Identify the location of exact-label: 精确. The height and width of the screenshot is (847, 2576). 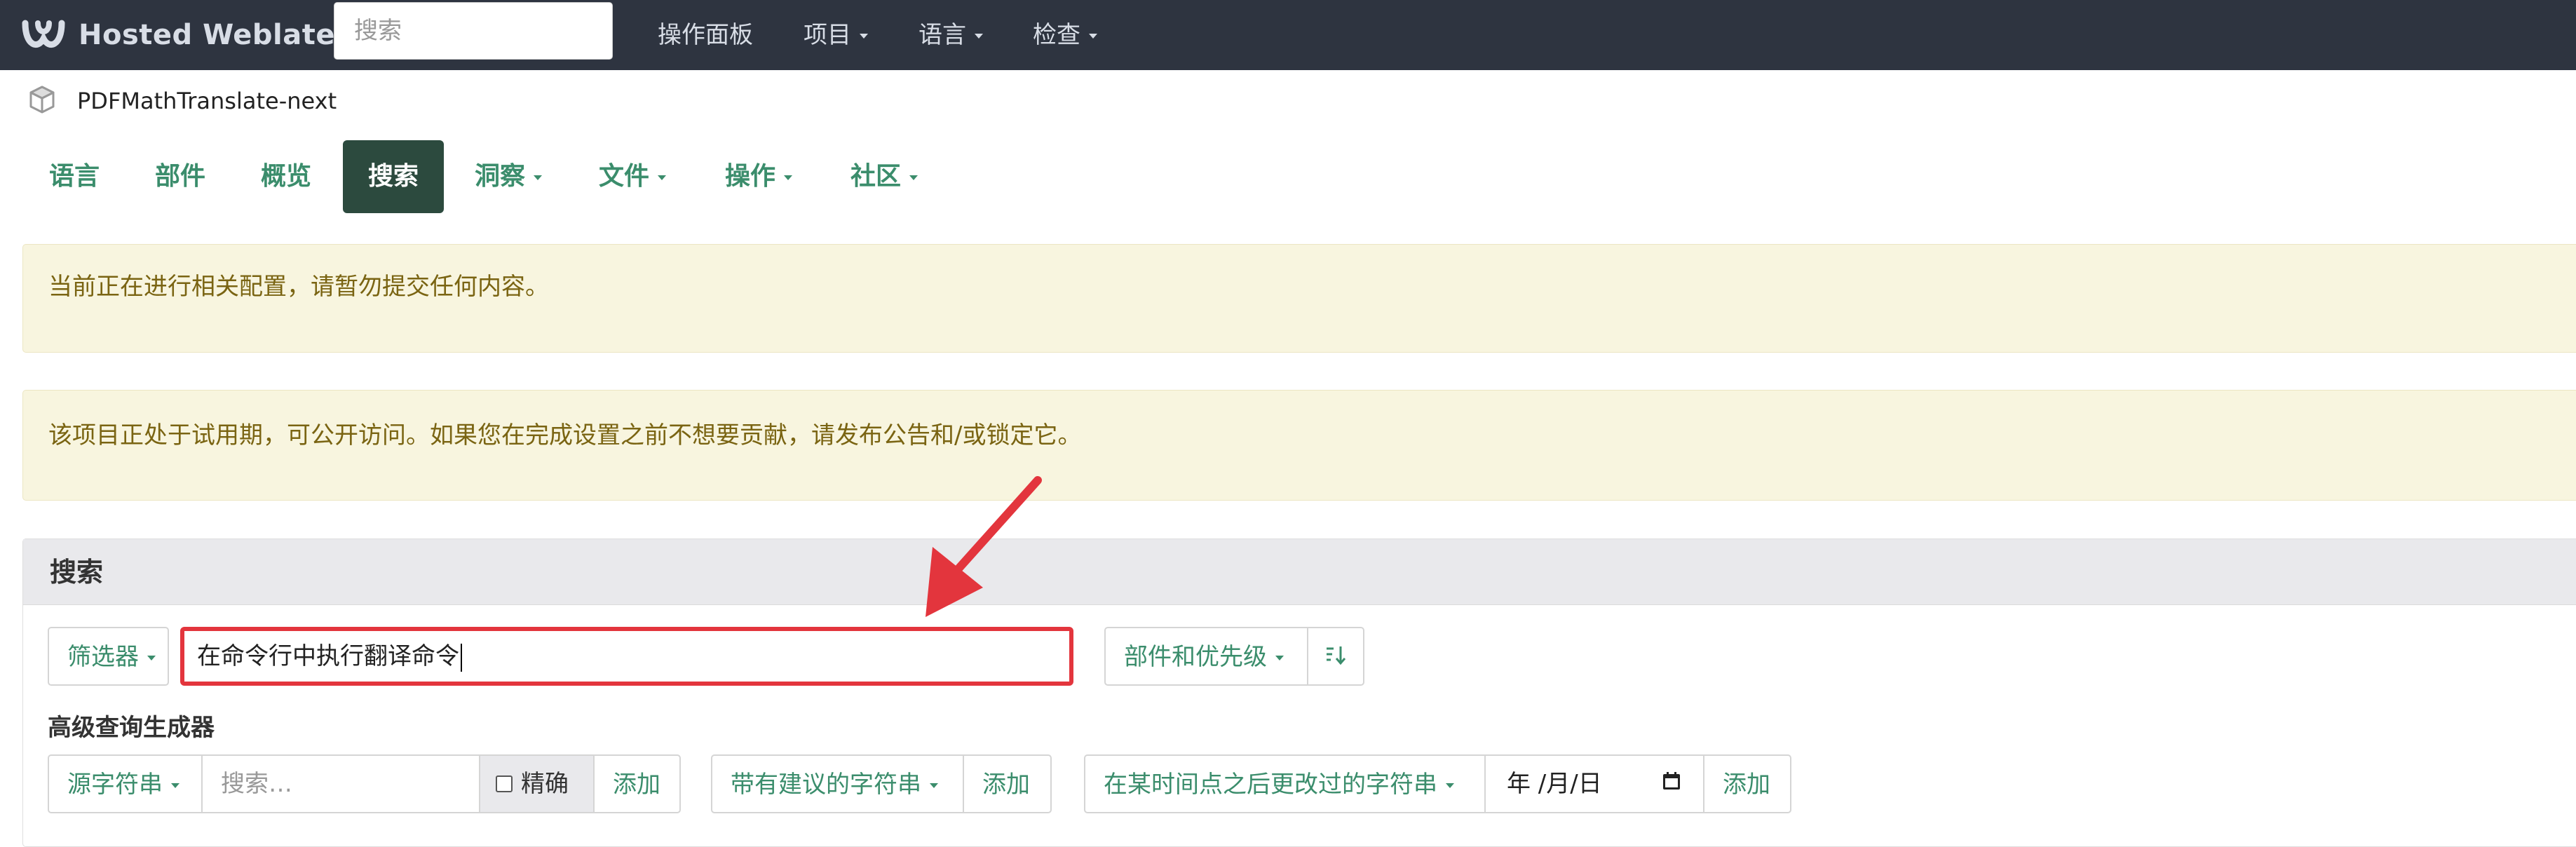
(545, 784).